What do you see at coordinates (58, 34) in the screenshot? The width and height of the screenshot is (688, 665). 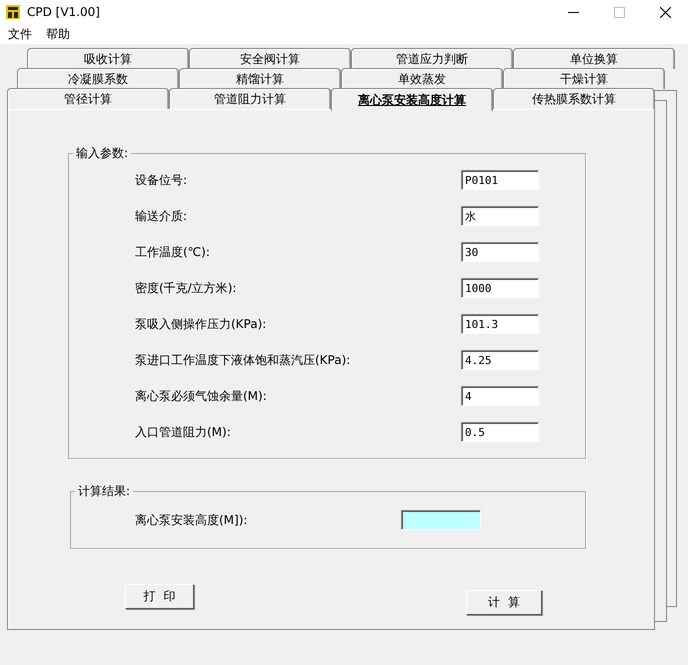 I see `menu-item: 帮助` at bounding box center [58, 34].